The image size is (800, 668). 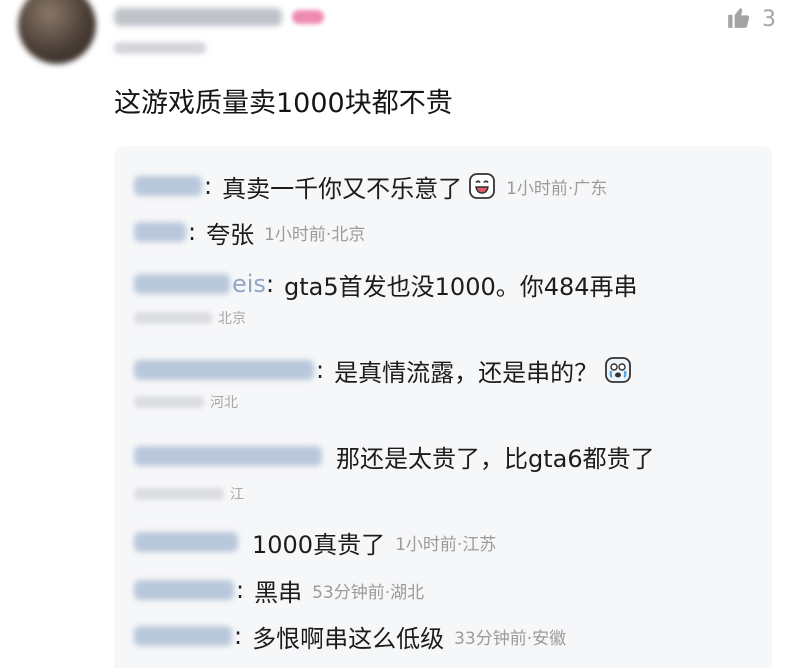 I want to click on reply-meta: 江, so click(x=189, y=494).